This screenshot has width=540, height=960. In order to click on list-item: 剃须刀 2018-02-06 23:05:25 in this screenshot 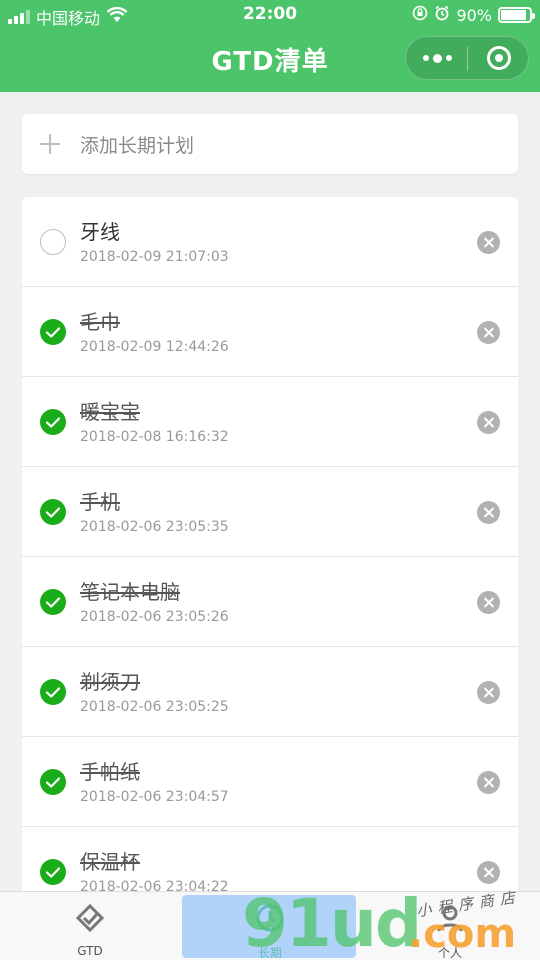, I will do `click(270, 692)`.